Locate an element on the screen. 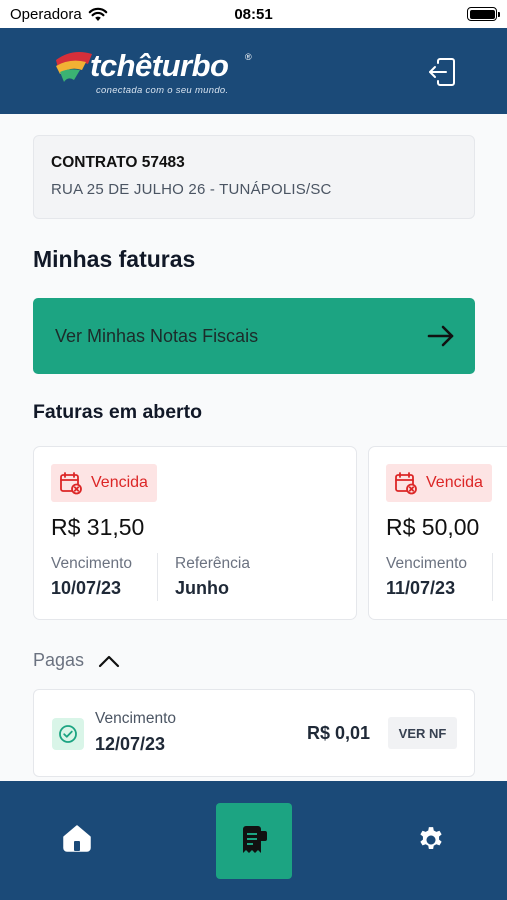 Image resolution: width=507 pixels, height=900 pixels. invoice-icon is located at coordinates (255, 839).